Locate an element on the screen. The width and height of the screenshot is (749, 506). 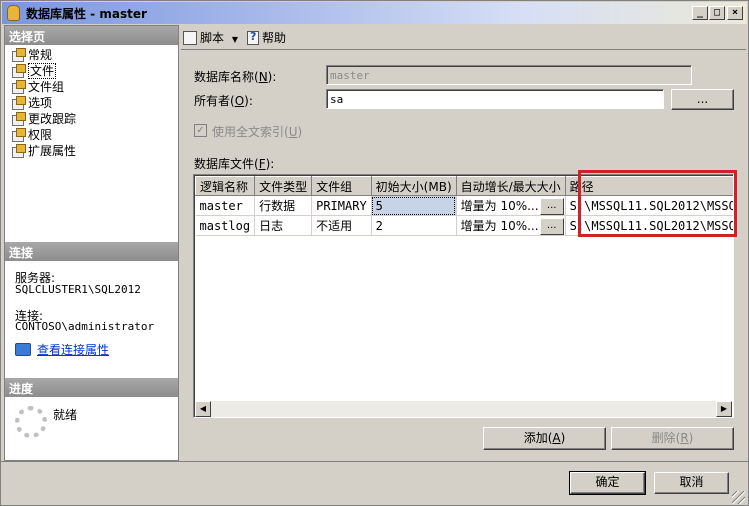
cell-filegroup: PRIMARY is located at coordinates (341, 205).